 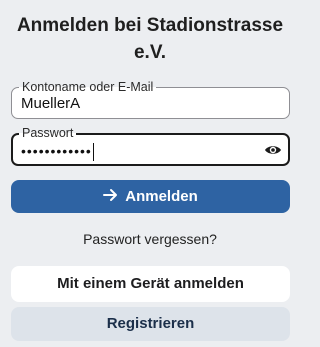 I want to click on device-login-button: Mit einem Gerät anmelden, so click(x=150, y=284).